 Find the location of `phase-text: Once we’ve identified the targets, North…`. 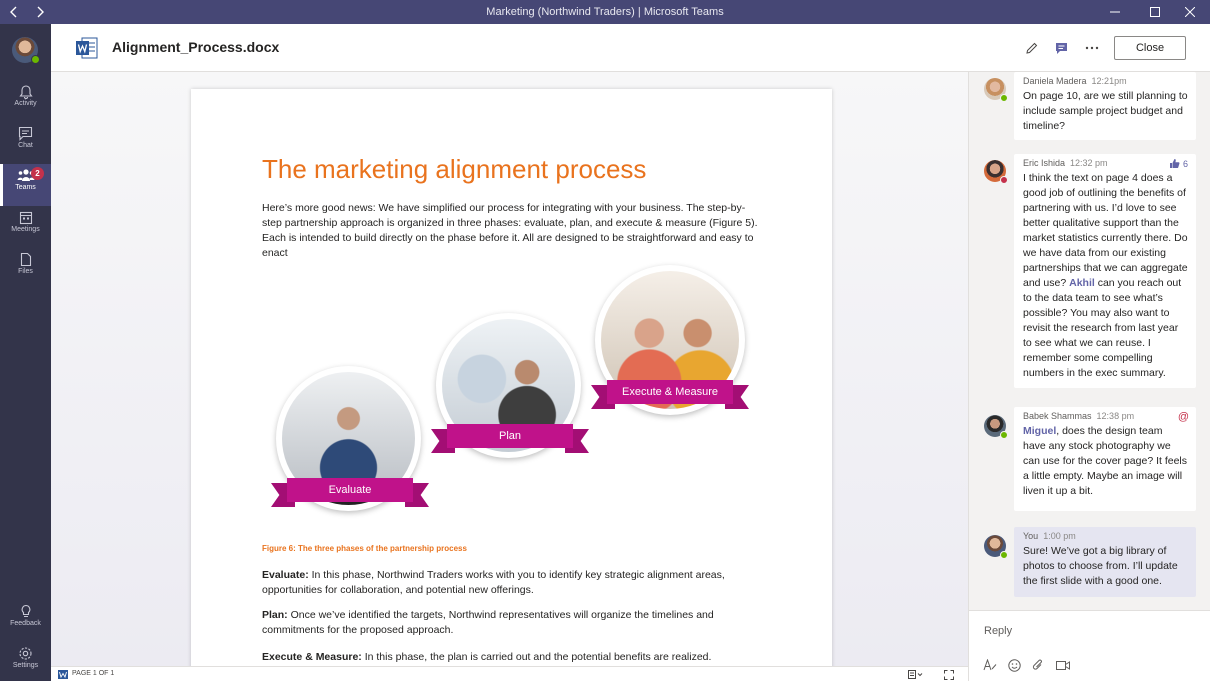

phase-text: Once we’ve identified the targets, North… is located at coordinates (488, 622).